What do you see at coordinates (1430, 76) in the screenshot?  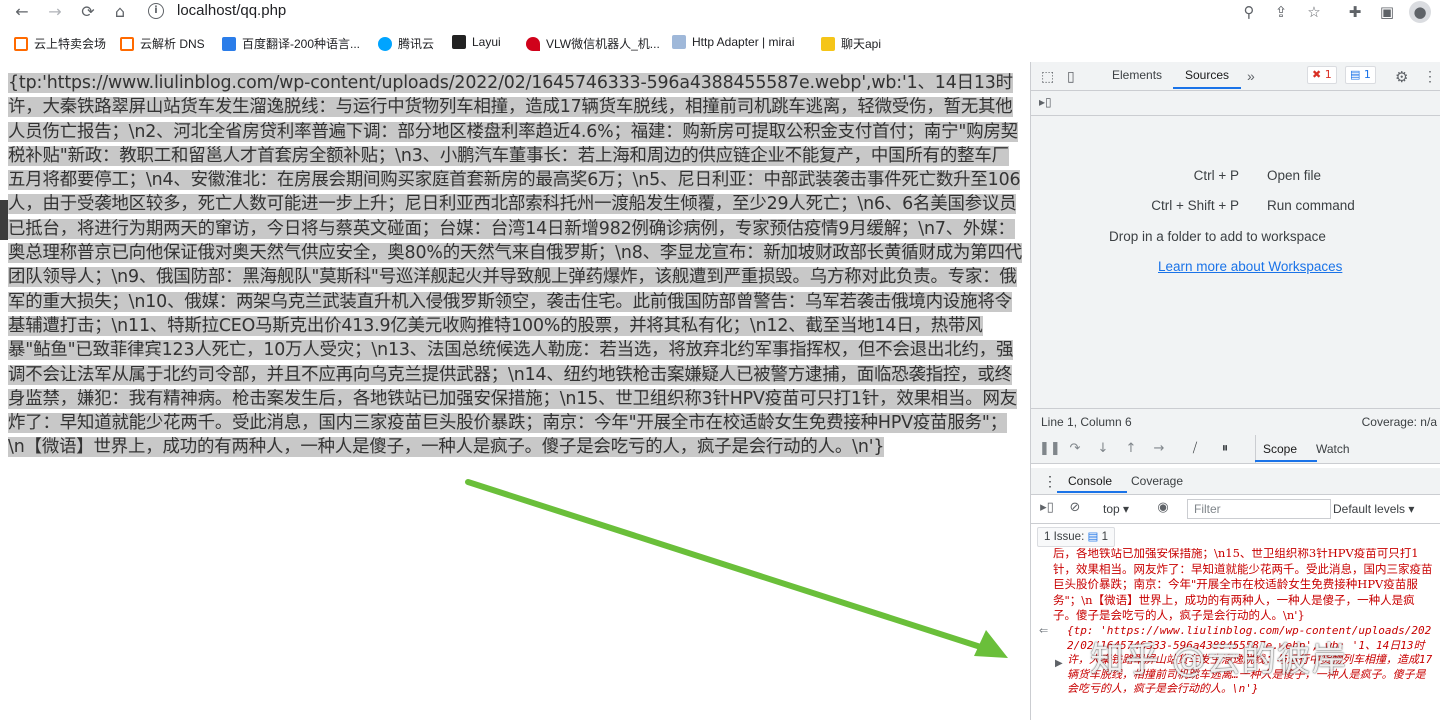 I see `kebab-menu-icon: ⋮` at bounding box center [1430, 76].